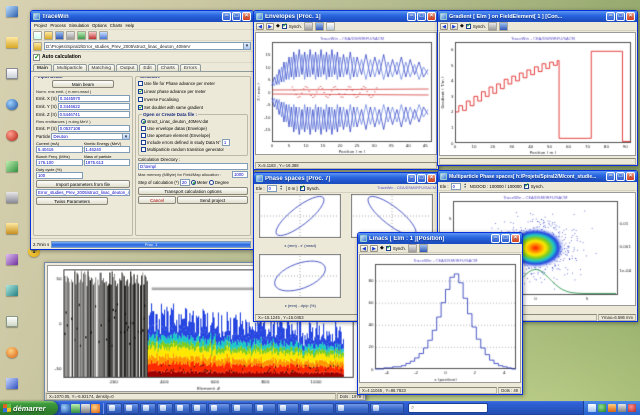 The image size is (640, 415). Describe the element at coordinates (193, 166) in the screenshot. I see `calc-directory-field: D:\temp\` at that location.